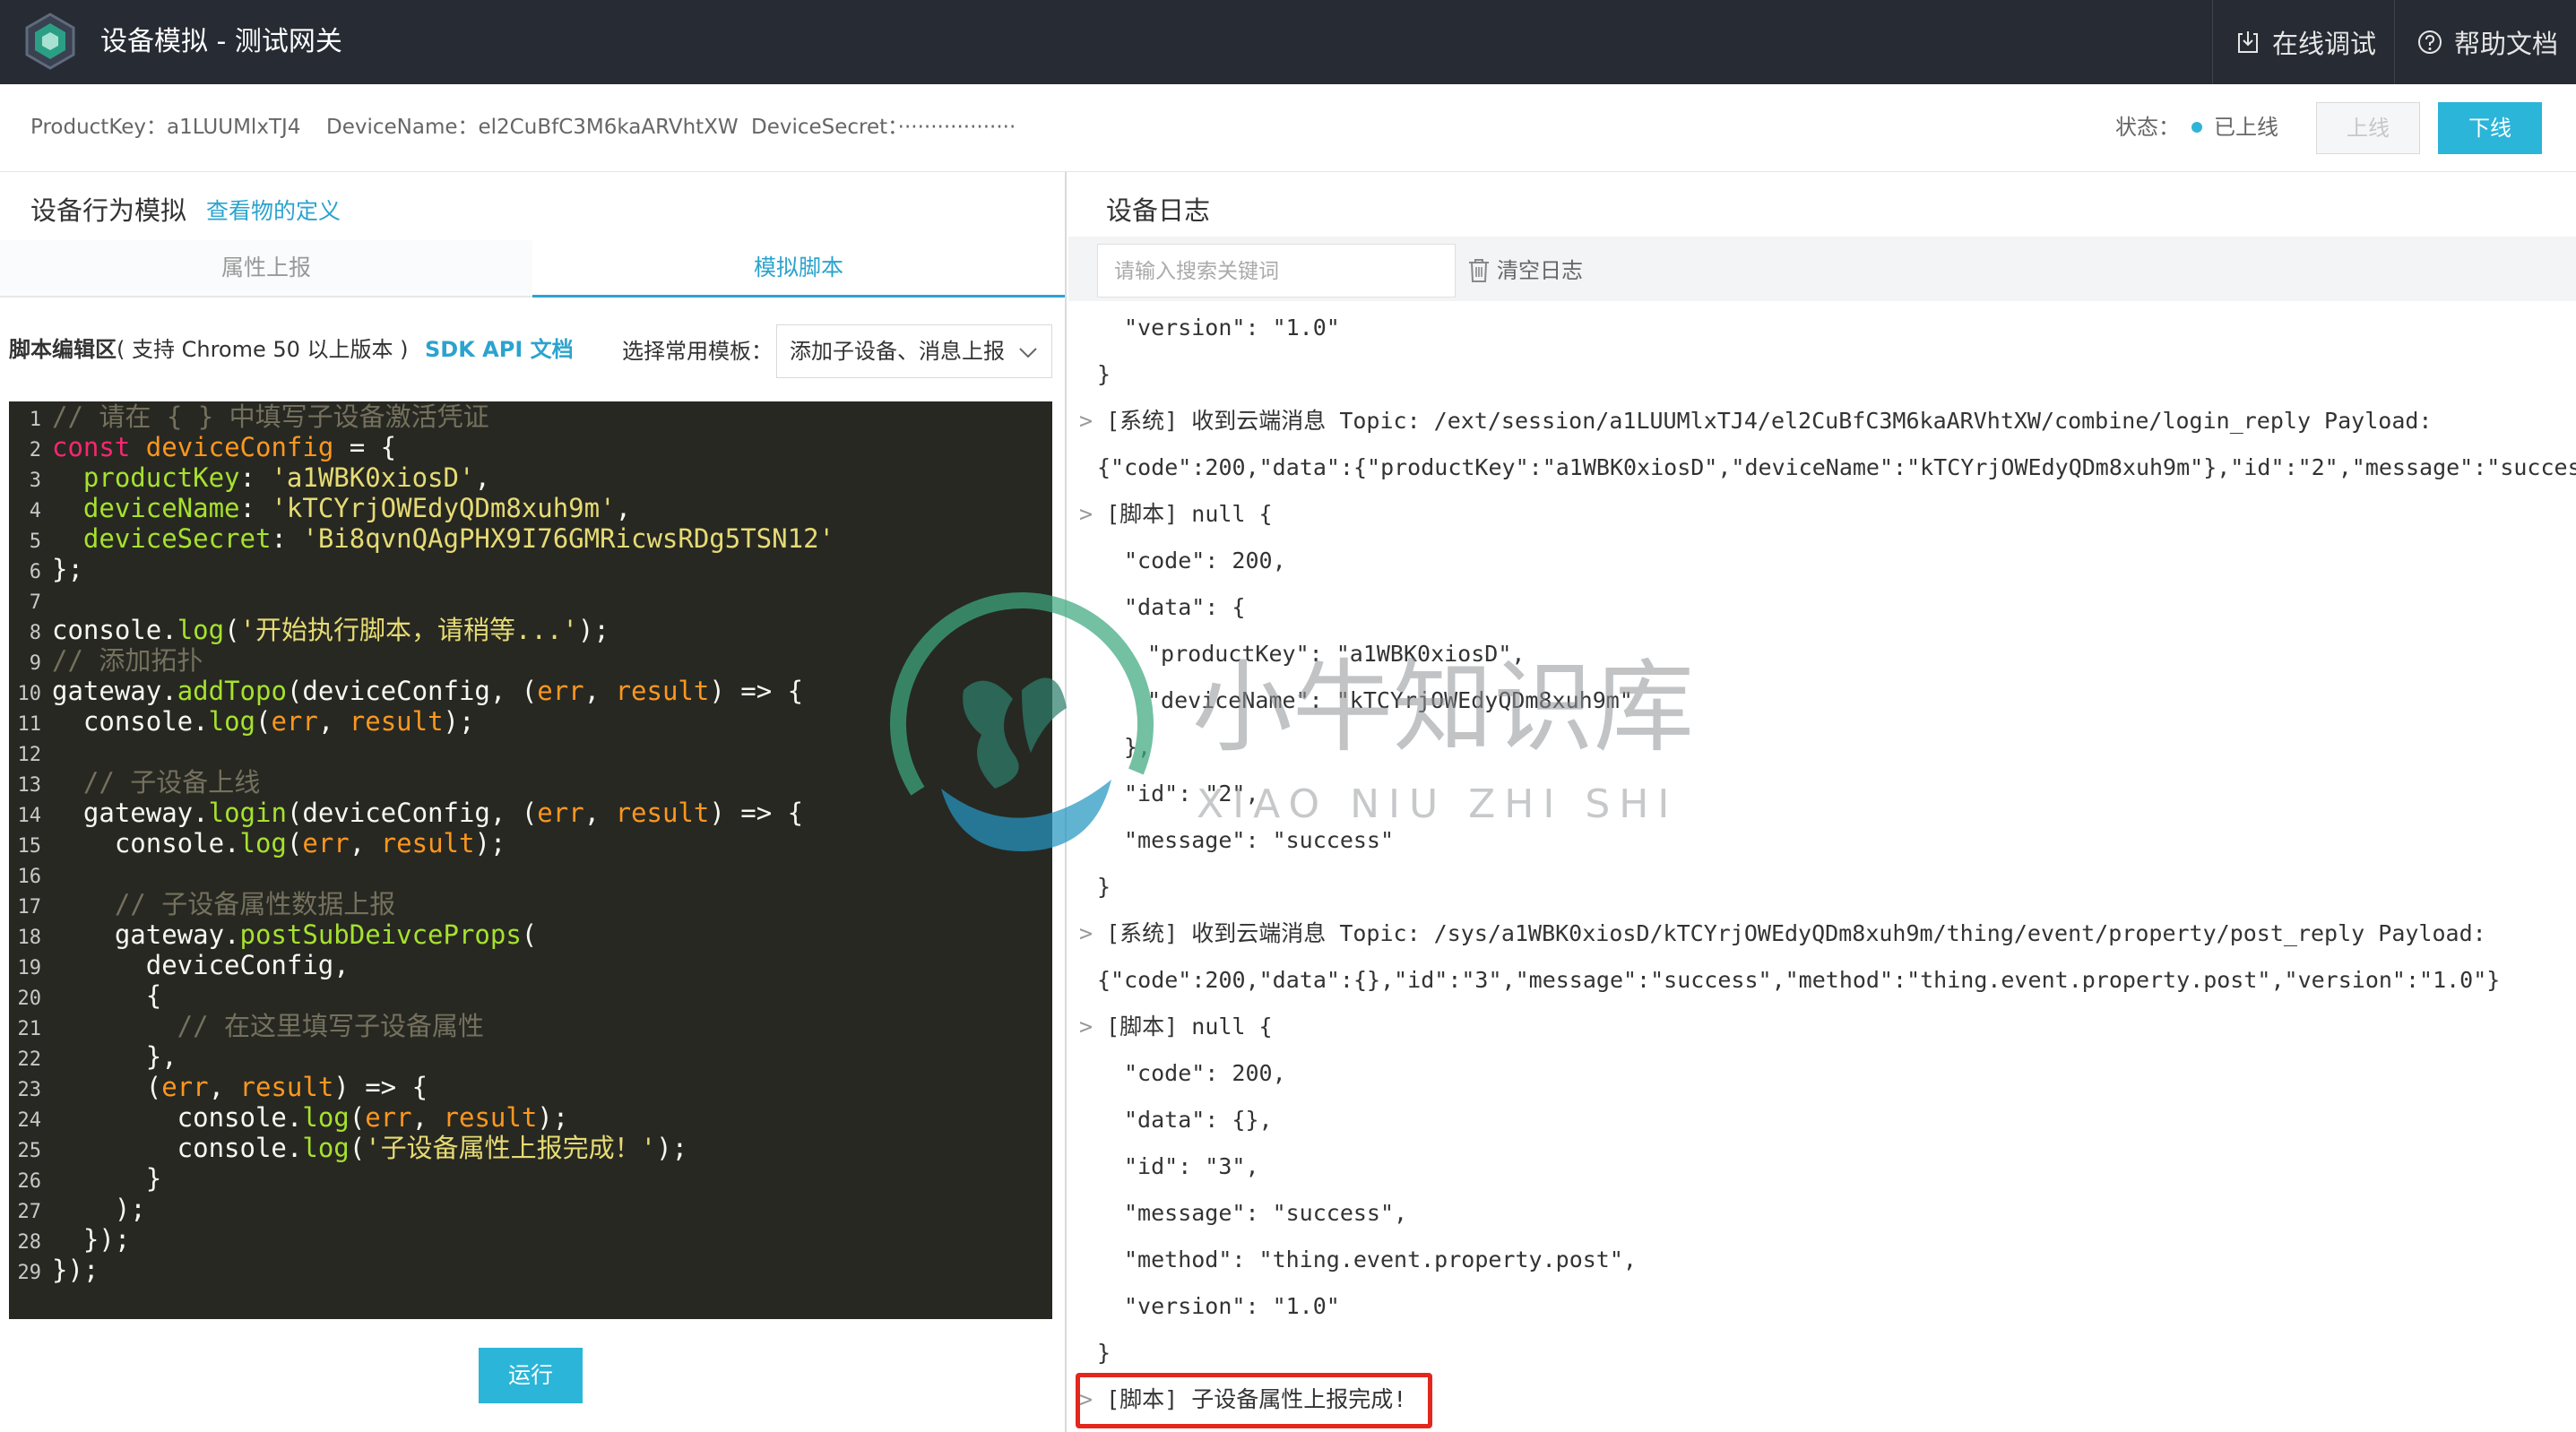 The image size is (2576, 1432). Describe the element at coordinates (1028, 353) in the screenshot. I see `chevron-down-icon` at that location.